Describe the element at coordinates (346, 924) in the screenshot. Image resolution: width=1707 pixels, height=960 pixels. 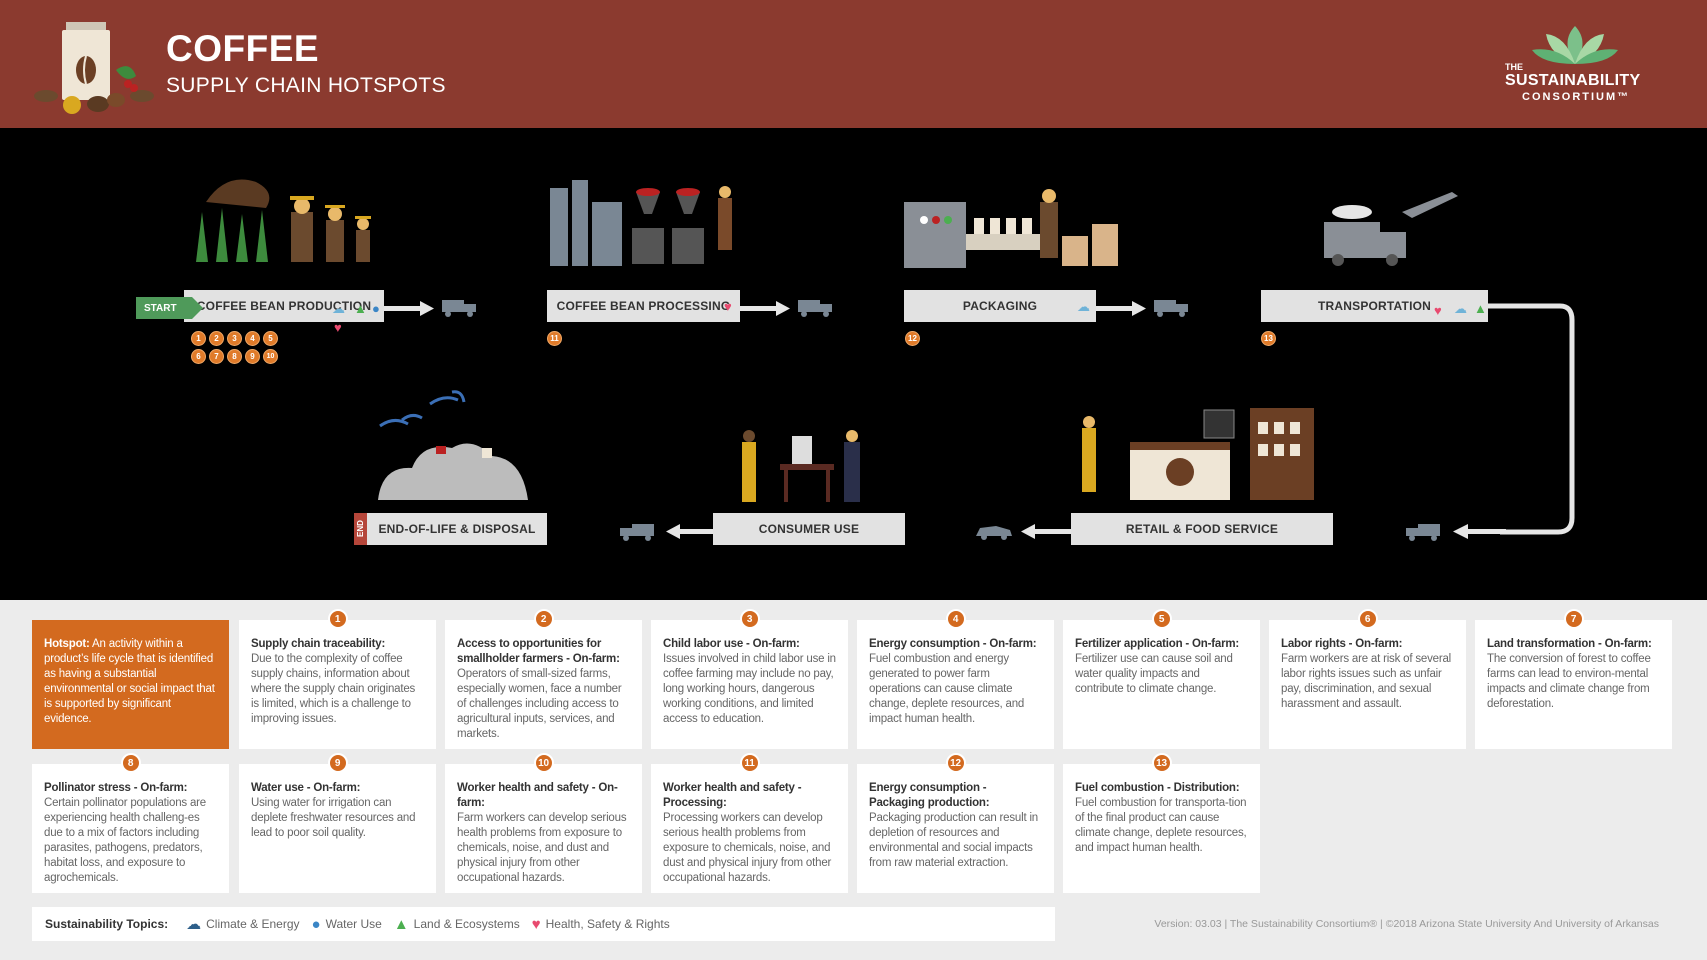
I see `legend-item-water: ● Water Use` at that location.